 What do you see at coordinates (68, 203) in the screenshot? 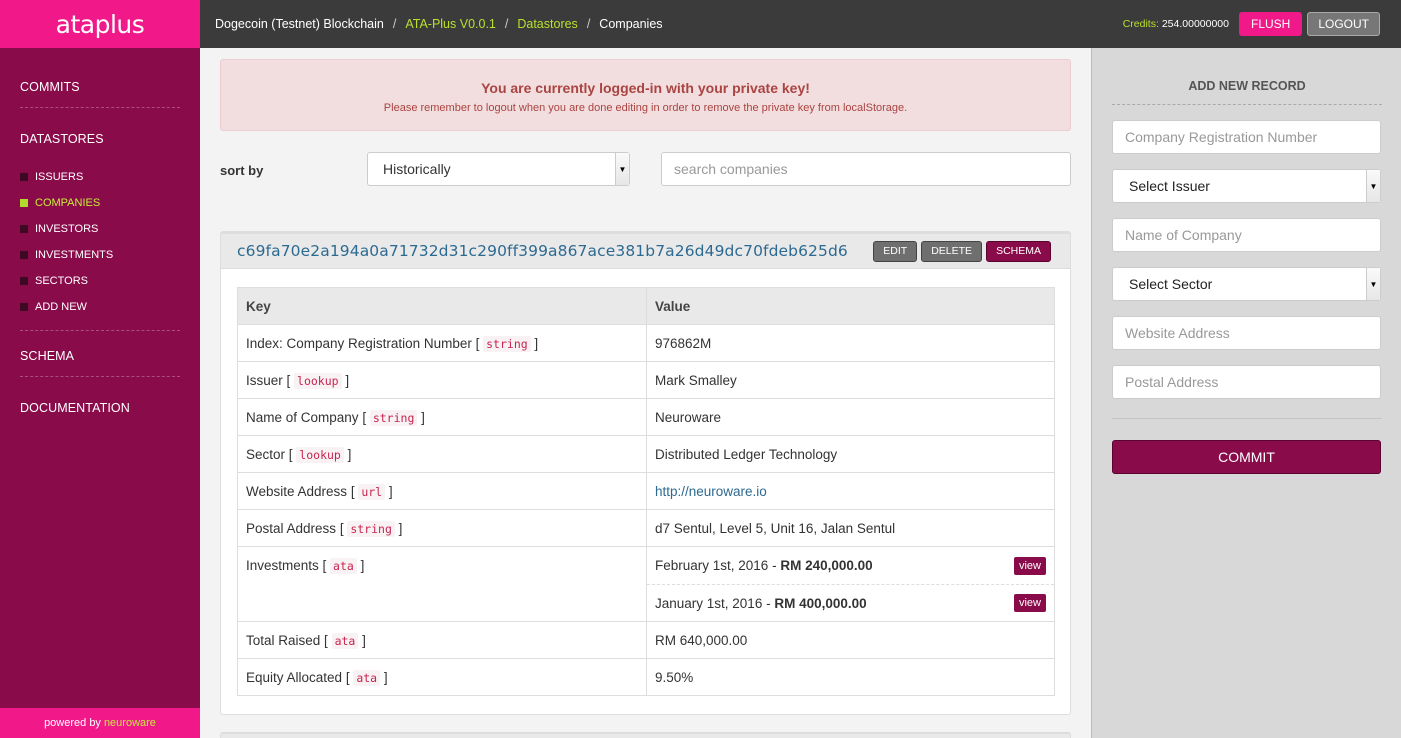
I see `nav-item-label: COMPANIES` at bounding box center [68, 203].